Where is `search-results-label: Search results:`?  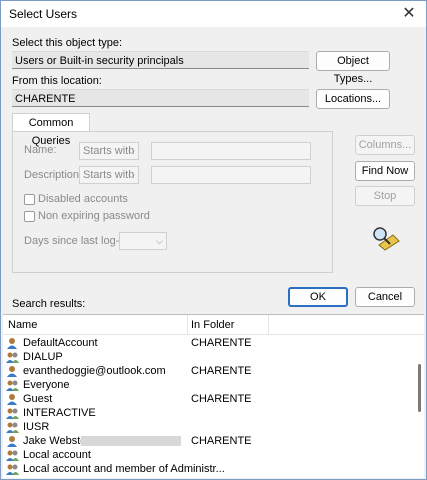
search-results-label: Search results: is located at coordinates (49, 304).